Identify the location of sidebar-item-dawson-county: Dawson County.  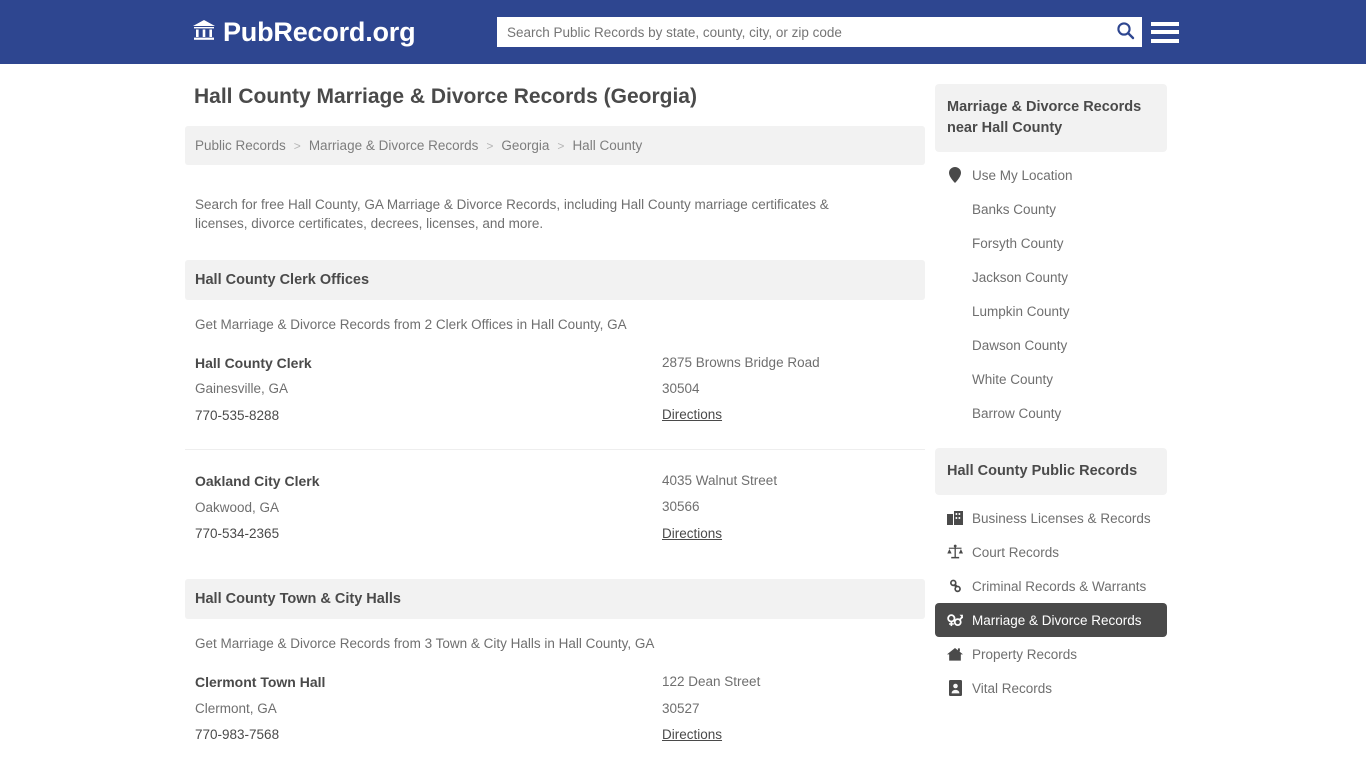
(1051, 345).